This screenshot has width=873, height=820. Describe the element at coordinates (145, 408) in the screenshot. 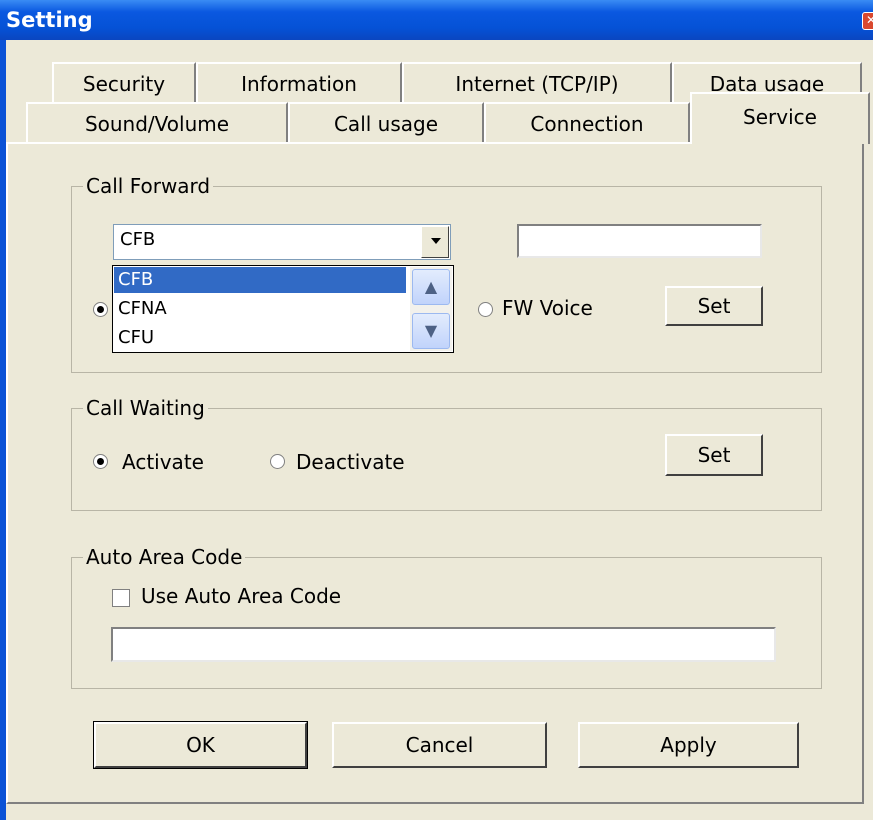

I see `call-waiting-title: Call Waiting` at that location.